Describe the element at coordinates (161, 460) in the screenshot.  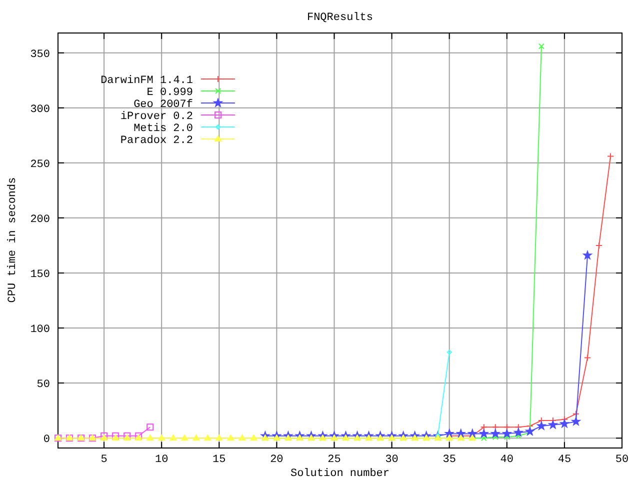
I see `axis-tick-label: 10` at that location.